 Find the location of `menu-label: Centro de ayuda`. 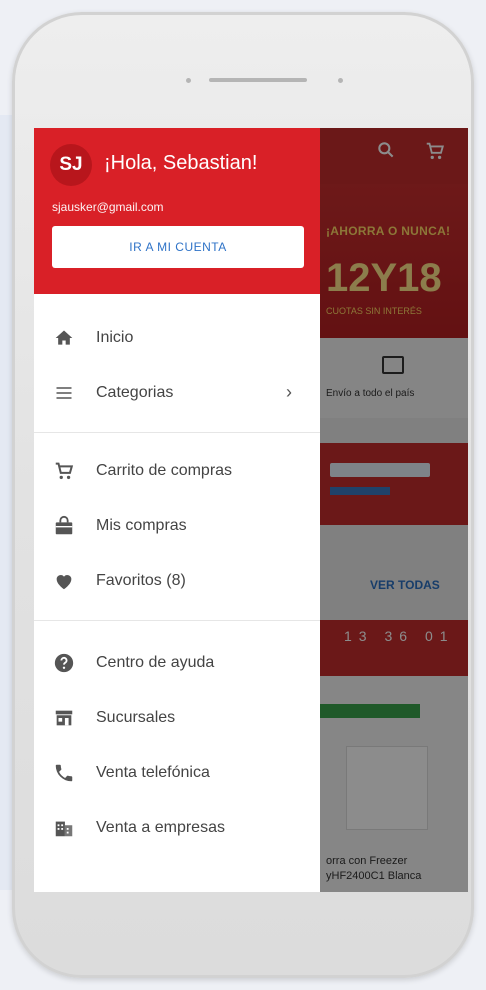

menu-label: Centro de ayuda is located at coordinates (155, 662).